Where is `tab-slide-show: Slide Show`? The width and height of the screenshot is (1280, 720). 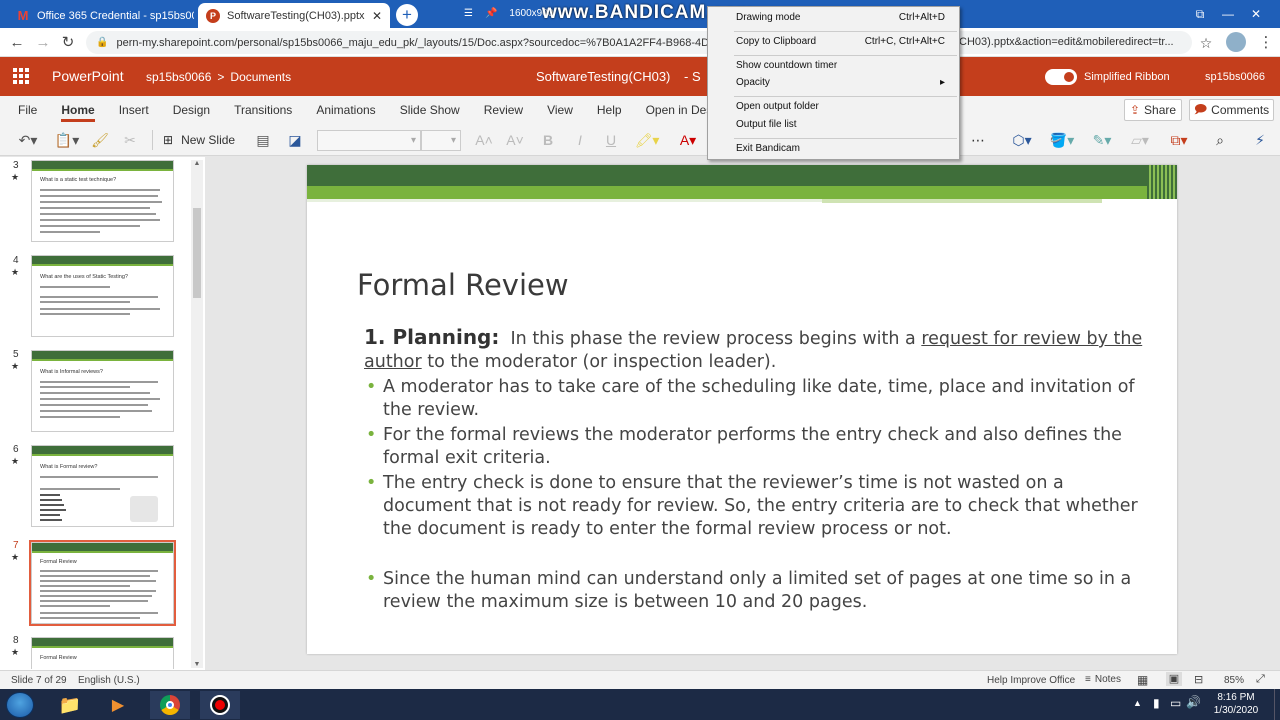
tab-slide-show: Slide Show is located at coordinates (430, 110).